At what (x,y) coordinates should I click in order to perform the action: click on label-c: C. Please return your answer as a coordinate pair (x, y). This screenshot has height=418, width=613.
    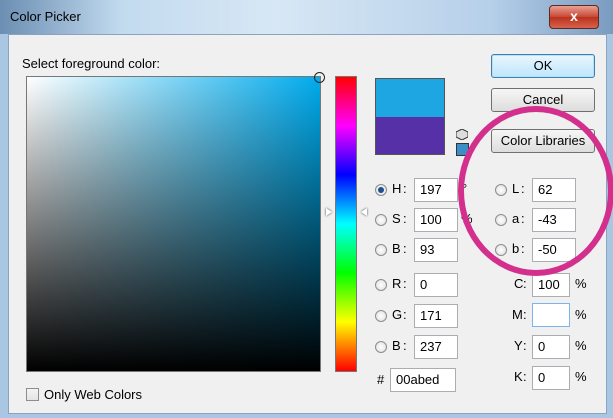
    Looking at the image, I should click on (519, 283).